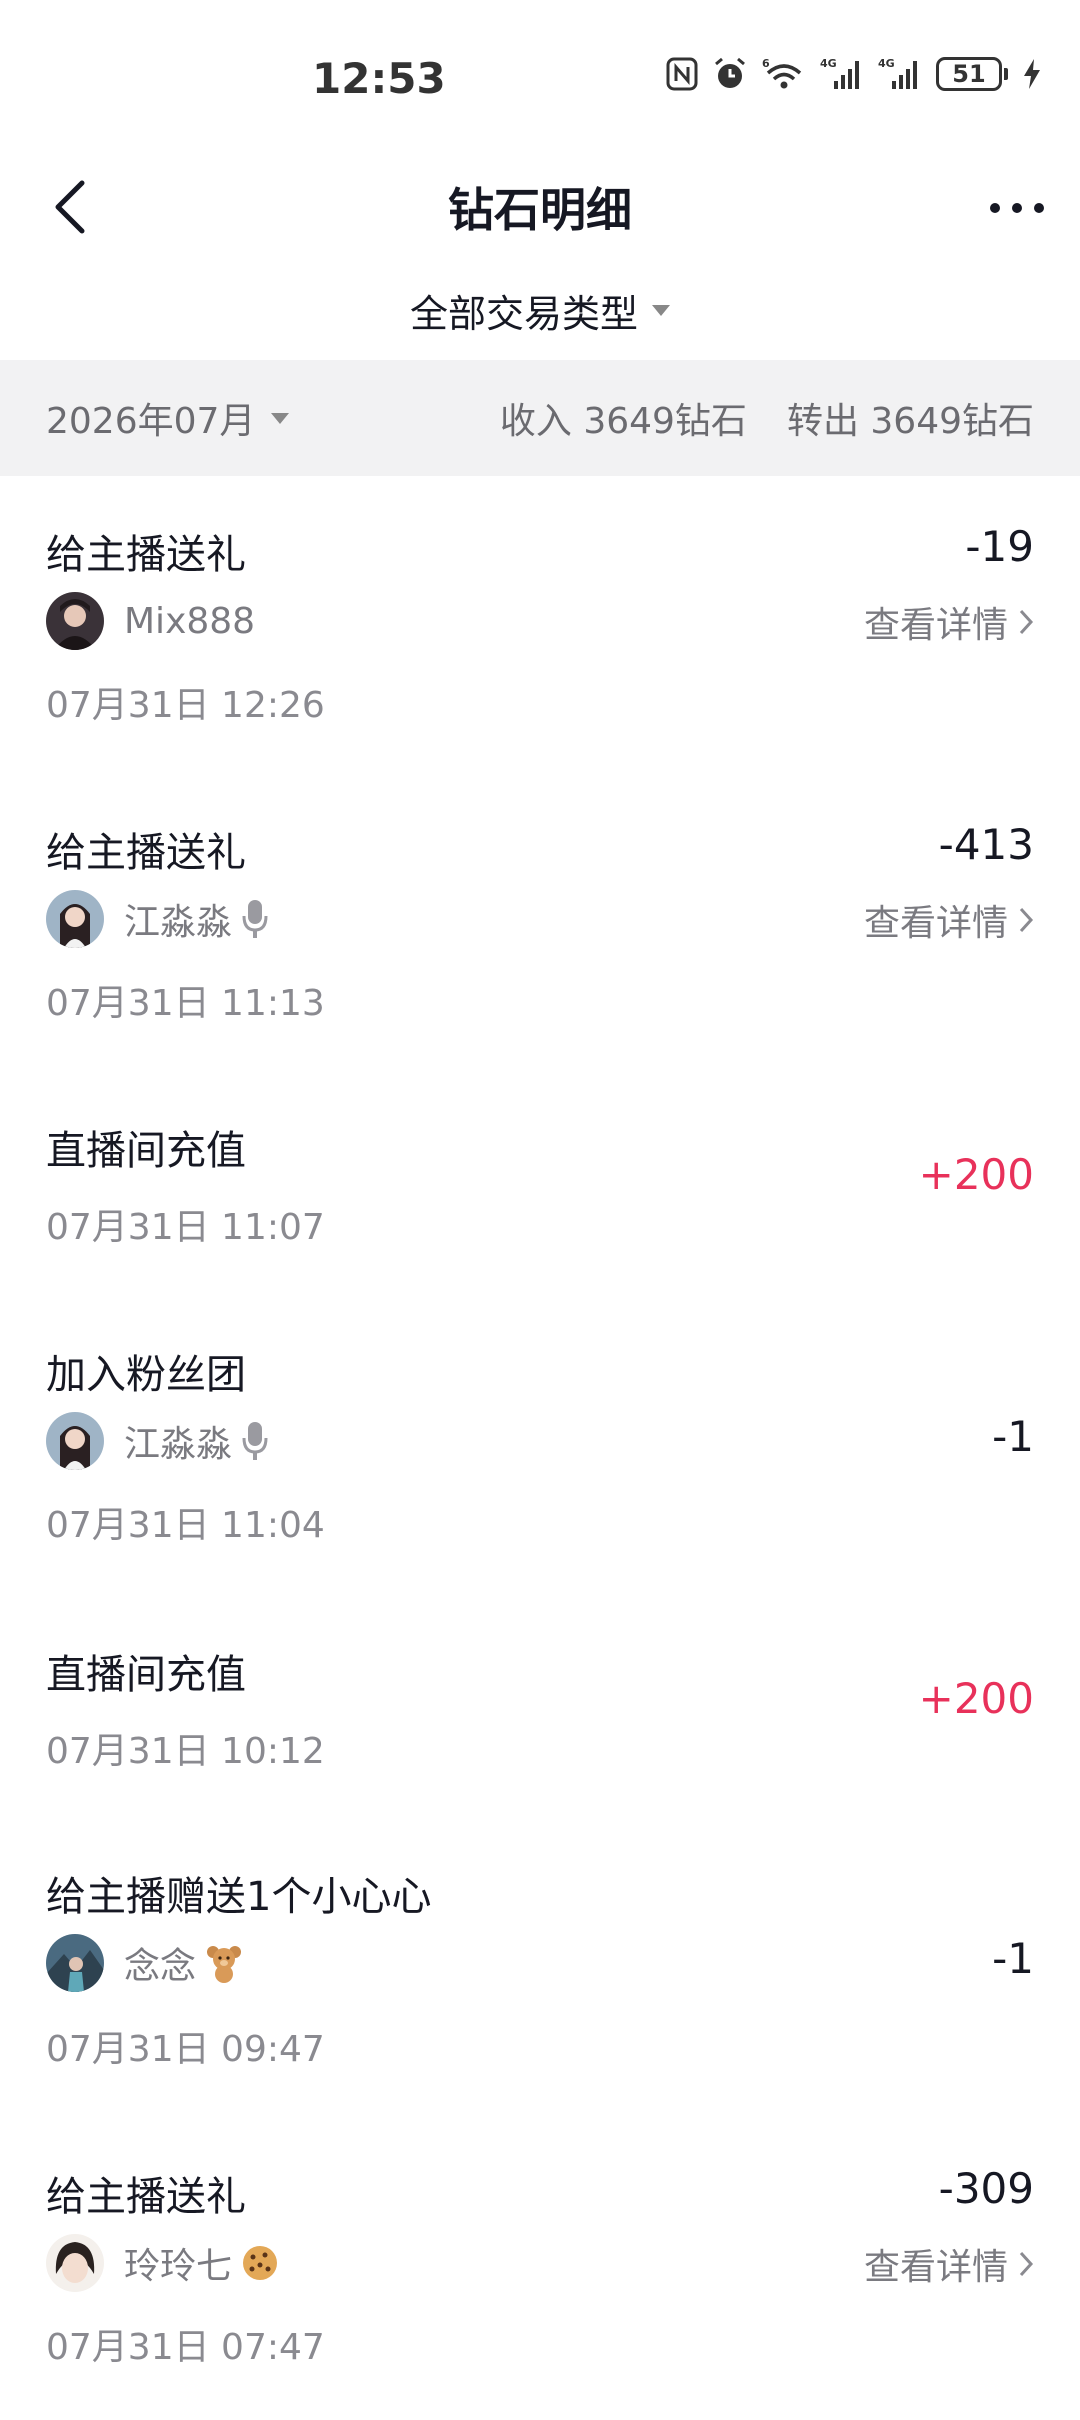 The width and height of the screenshot is (1080, 2420). What do you see at coordinates (767, 418) in the screenshot?
I see `summary-totals: 收入 3649钻石 转出 3649钻石` at bounding box center [767, 418].